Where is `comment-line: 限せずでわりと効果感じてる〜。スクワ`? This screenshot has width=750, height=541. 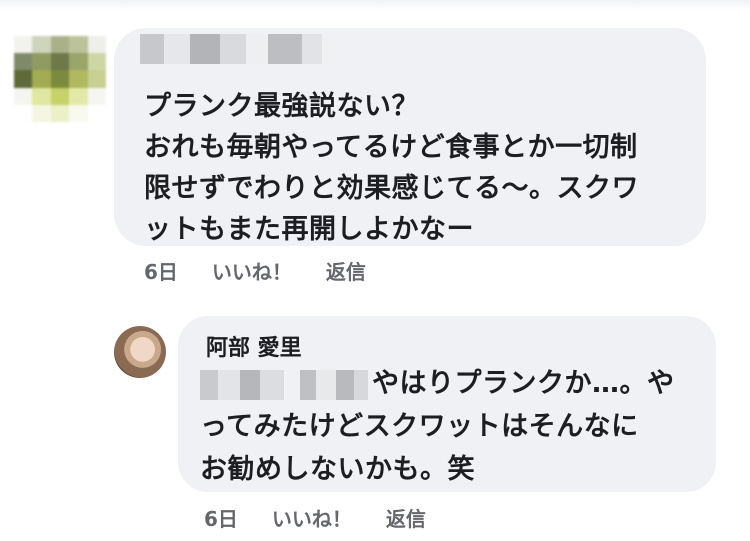
comment-line: 限せずでわりと効果感じてる〜。スクワ is located at coordinates (391, 188).